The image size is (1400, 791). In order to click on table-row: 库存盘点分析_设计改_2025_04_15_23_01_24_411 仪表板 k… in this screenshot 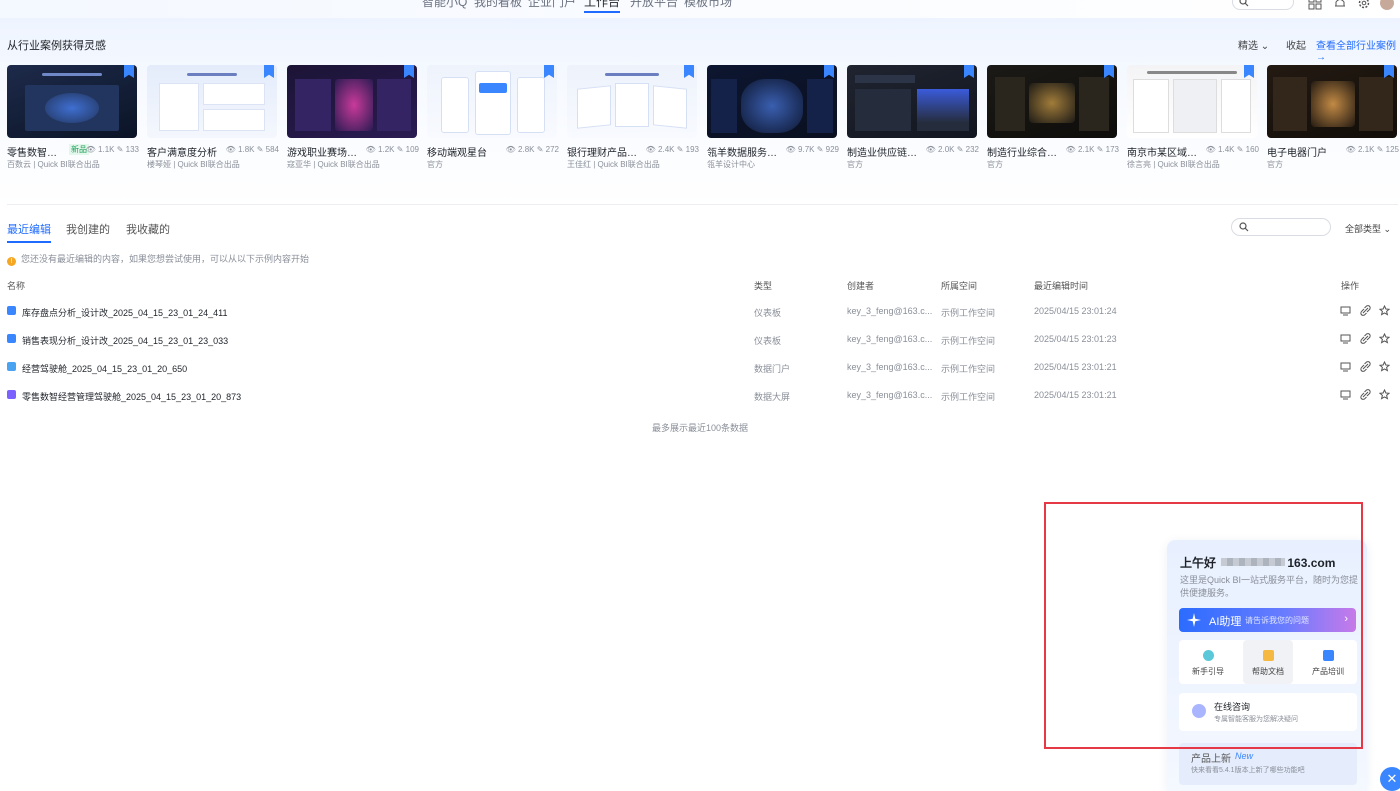, I will do `click(700, 312)`.